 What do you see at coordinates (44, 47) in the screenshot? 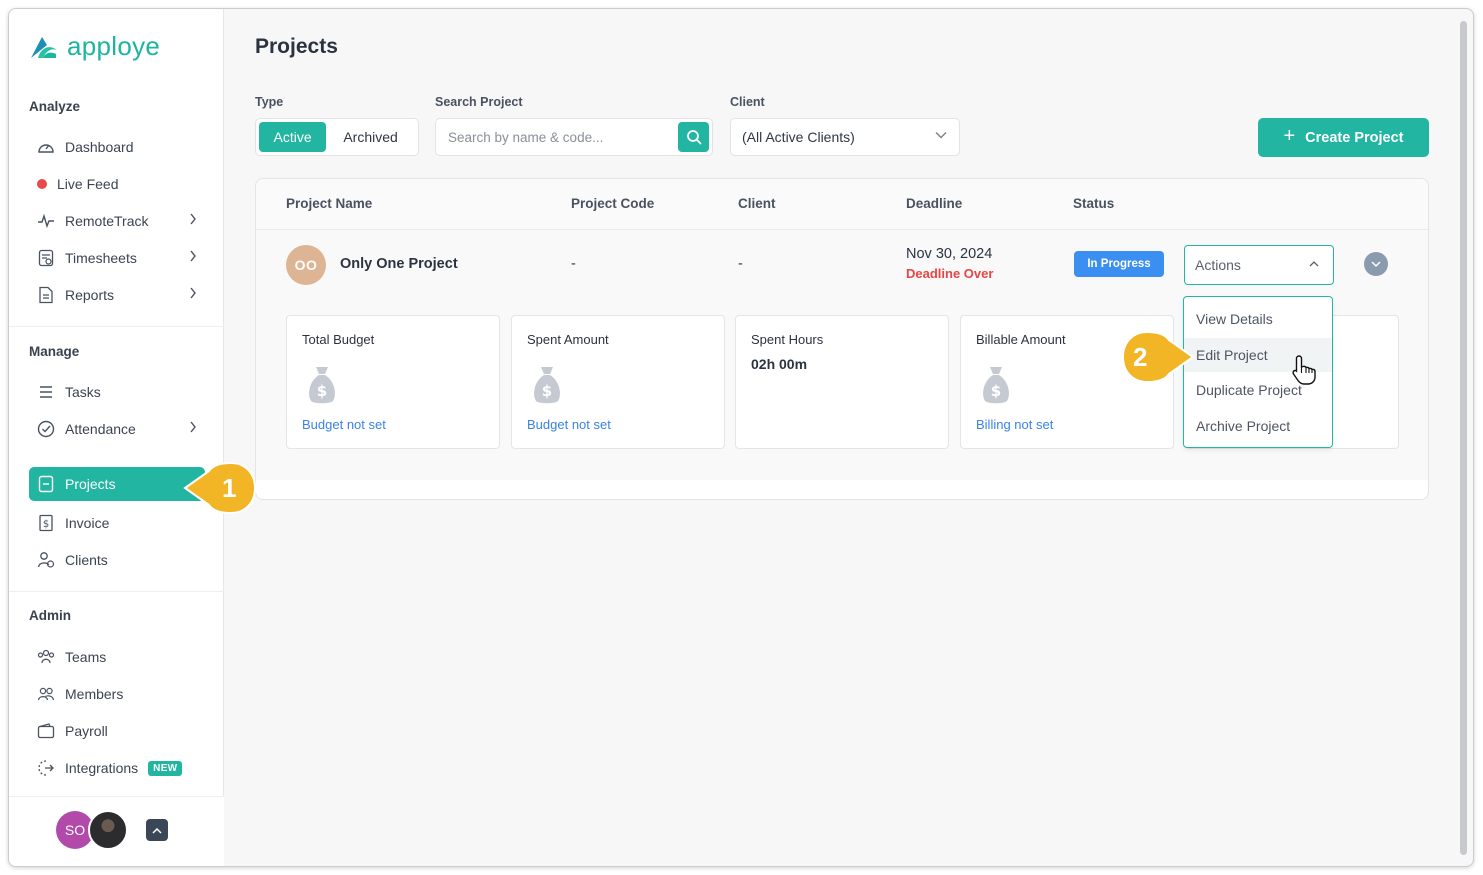
I see `apploye-logo-icon` at bounding box center [44, 47].